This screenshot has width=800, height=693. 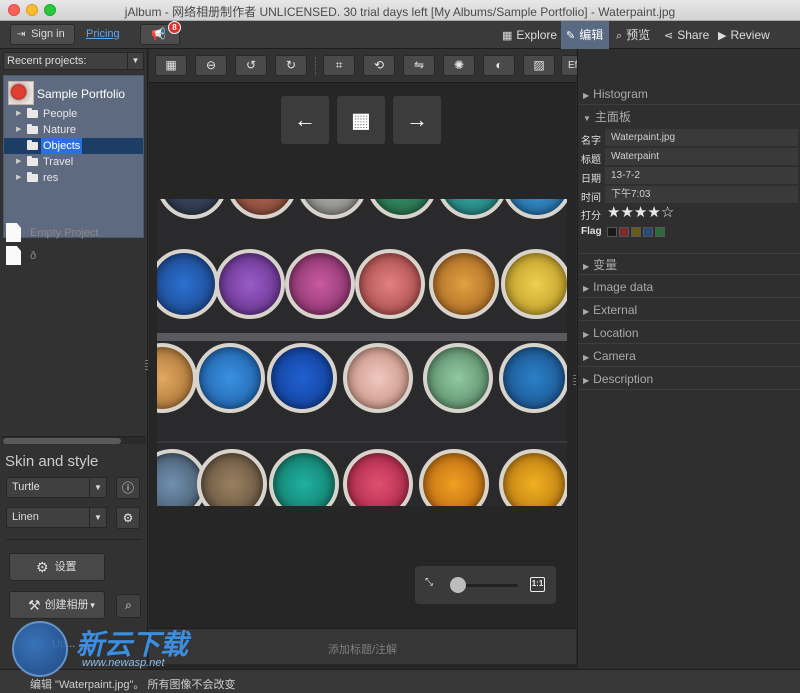 I want to click on rating-label: 打分, so click(x=591, y=216).